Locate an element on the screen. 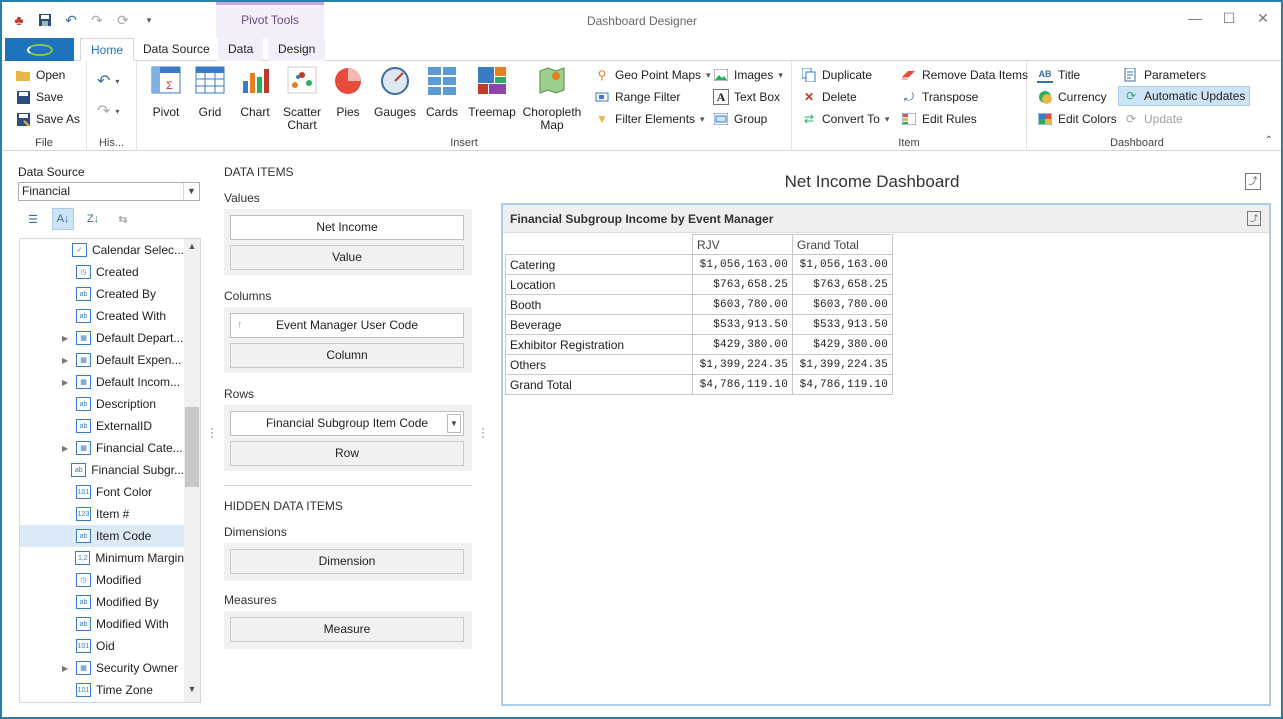  field-item: ab Created By is located at coordinates (102, 294).